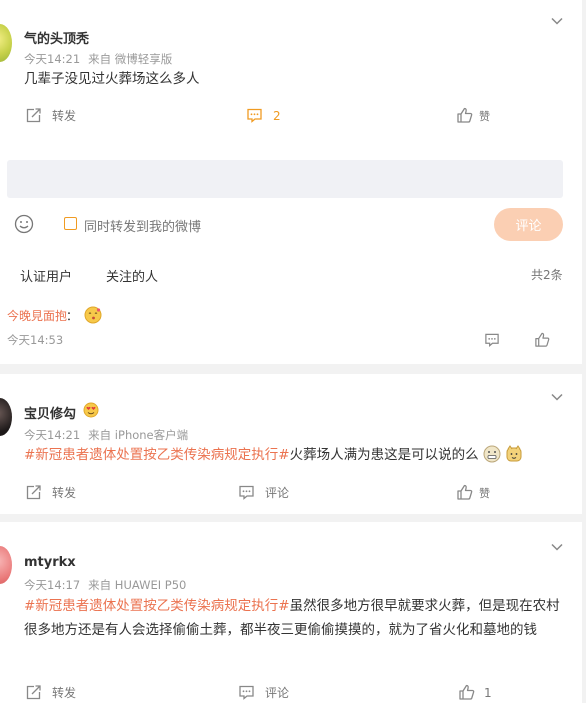  I want to click on post-meta: 今天14:21 来自 微博轻享版, so click(98, 59).